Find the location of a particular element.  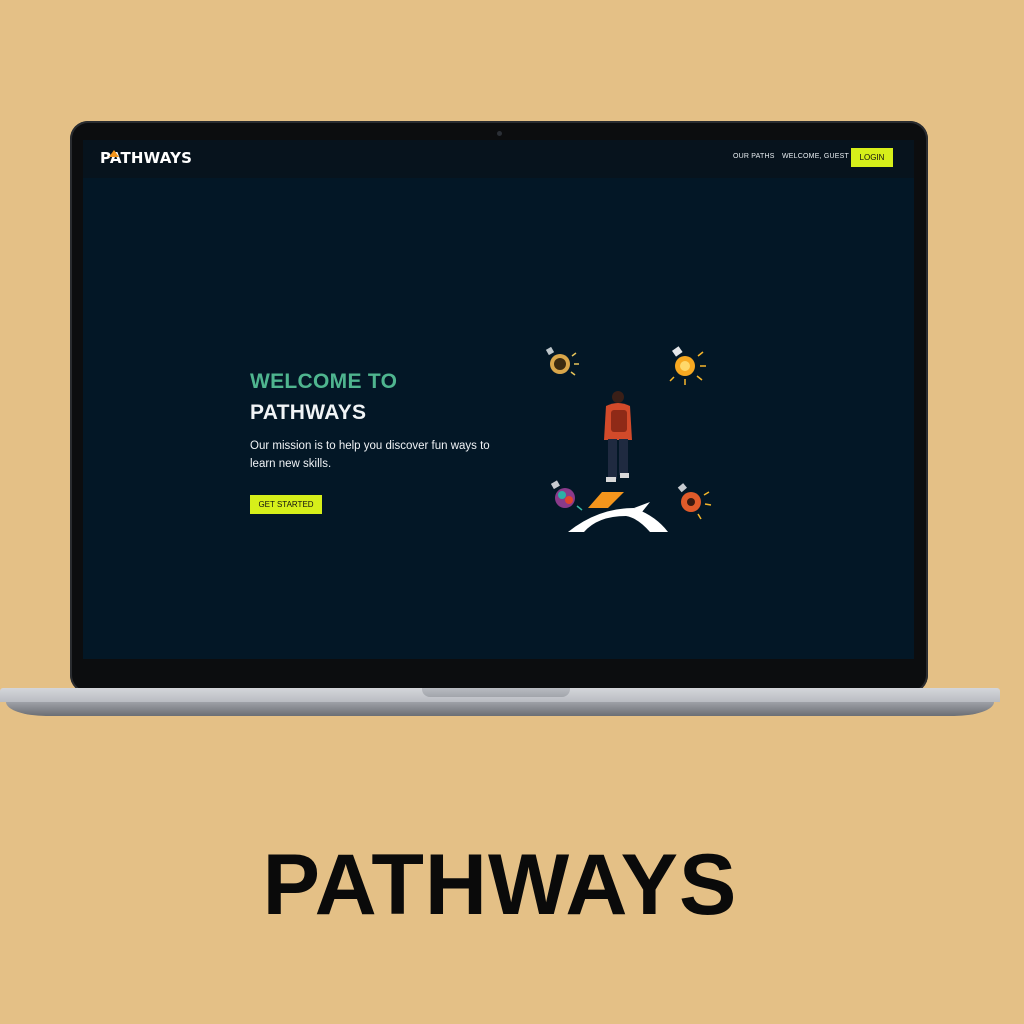

caption-title: PATHWAYS is located at coordinates (500, 885).